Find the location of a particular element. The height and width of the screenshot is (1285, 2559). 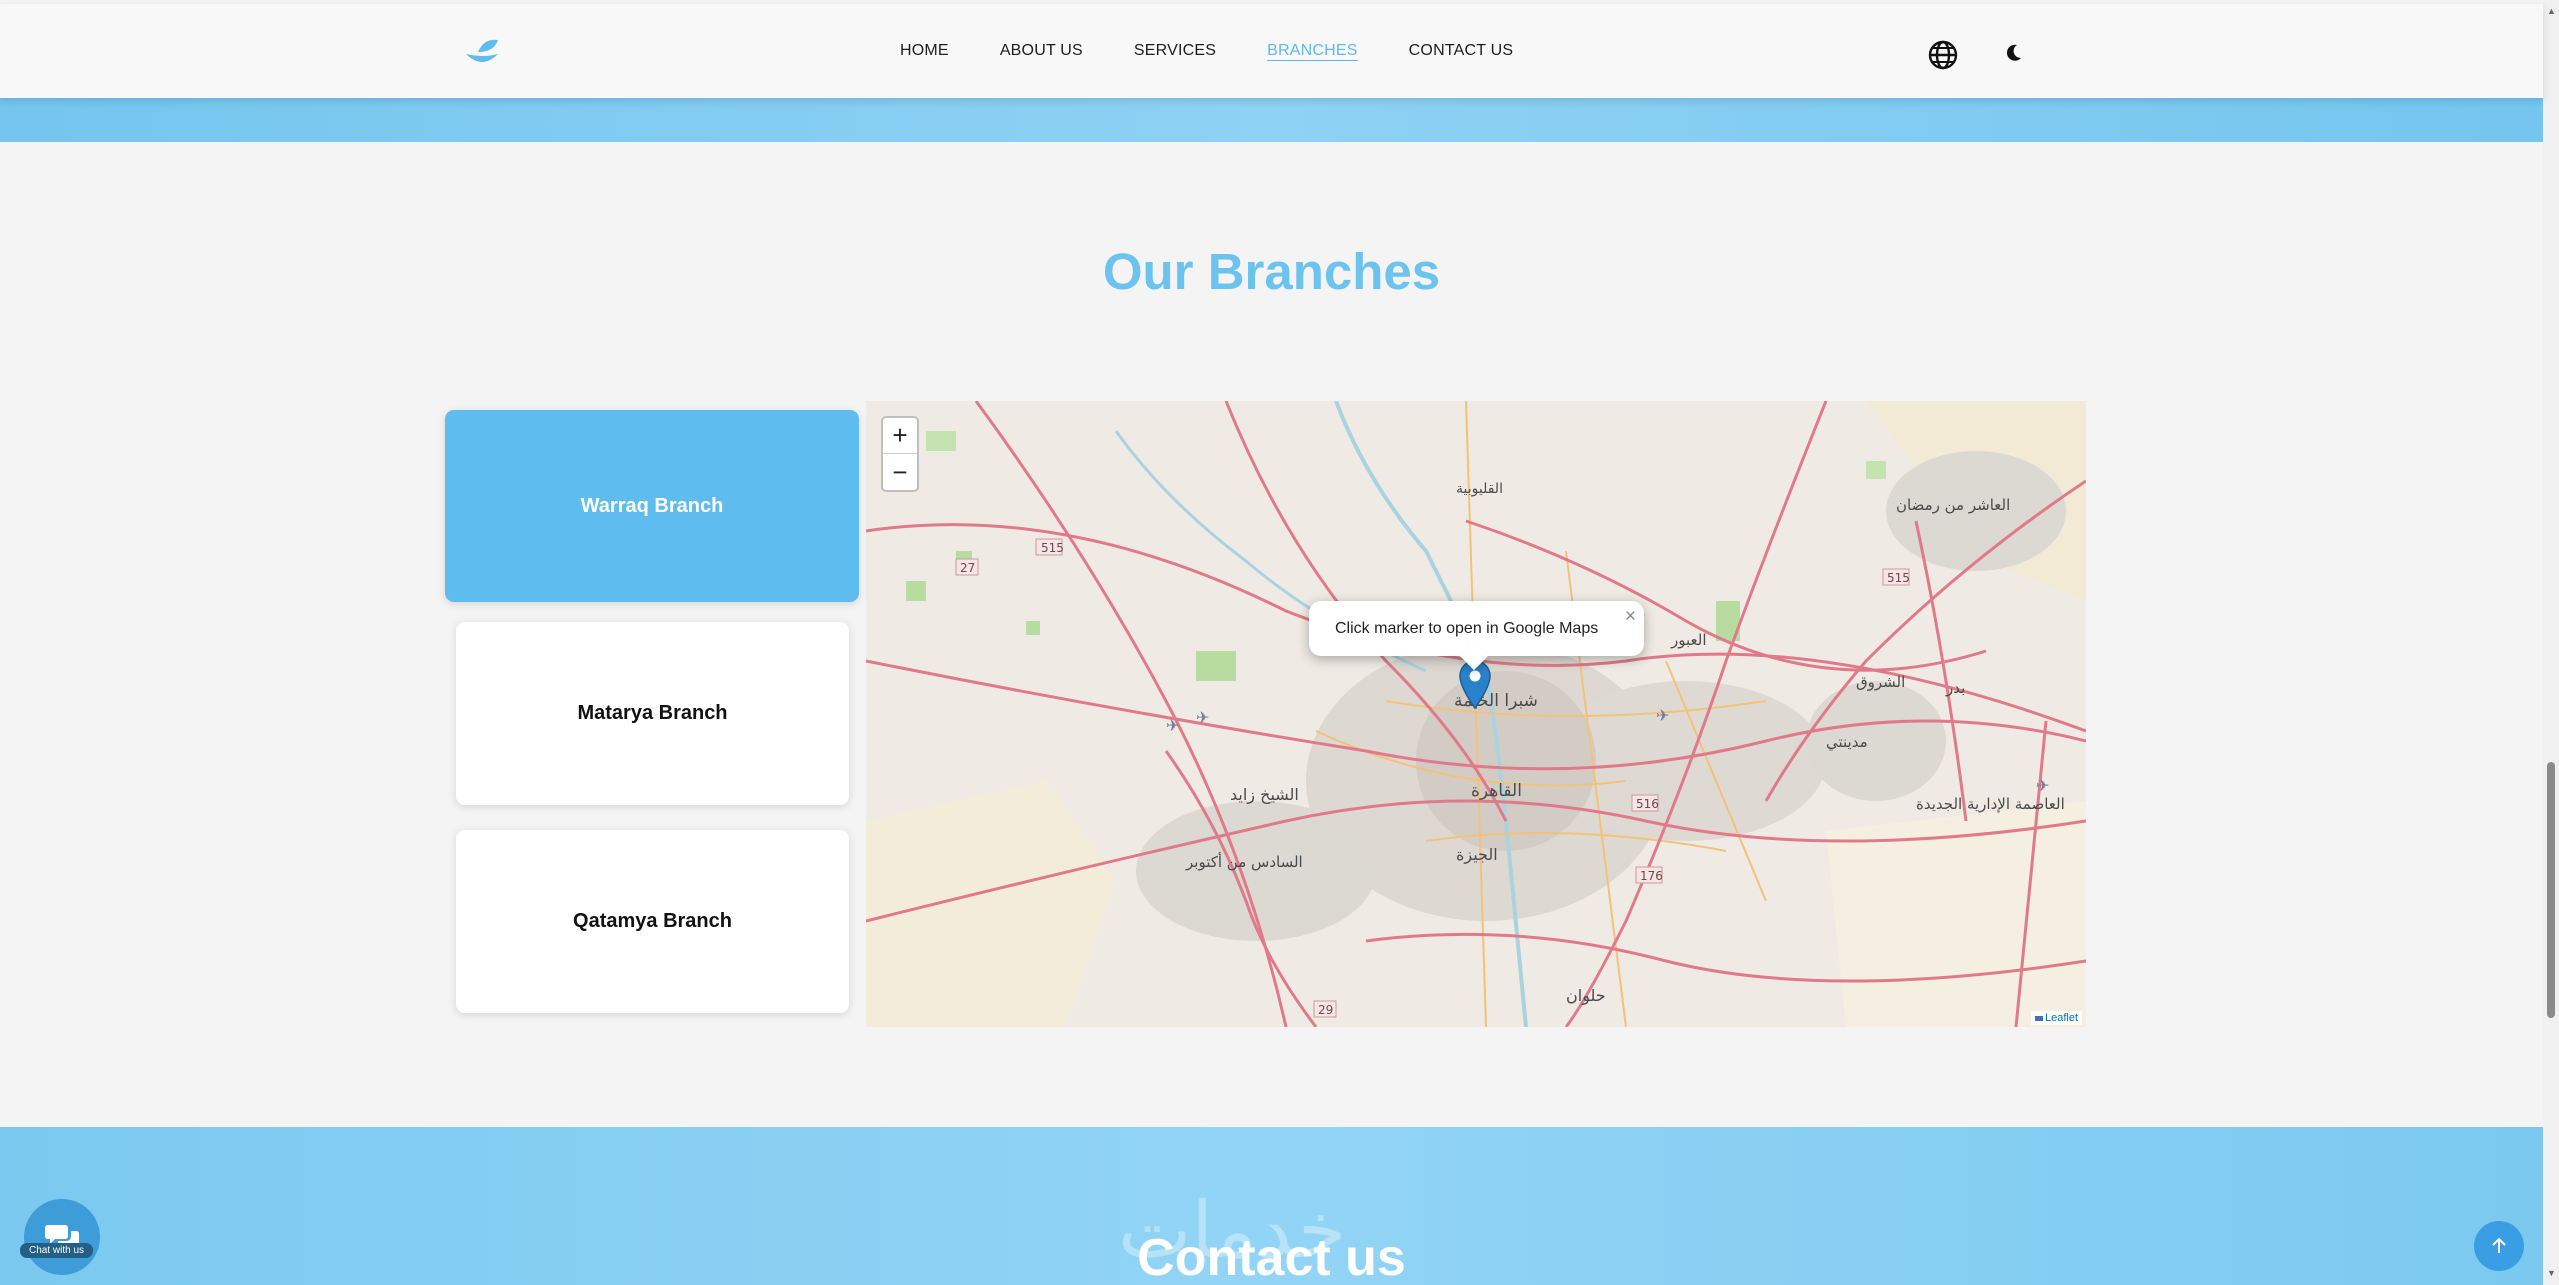

leaflet-flag-icon is located at coordinates (2038, 1018).